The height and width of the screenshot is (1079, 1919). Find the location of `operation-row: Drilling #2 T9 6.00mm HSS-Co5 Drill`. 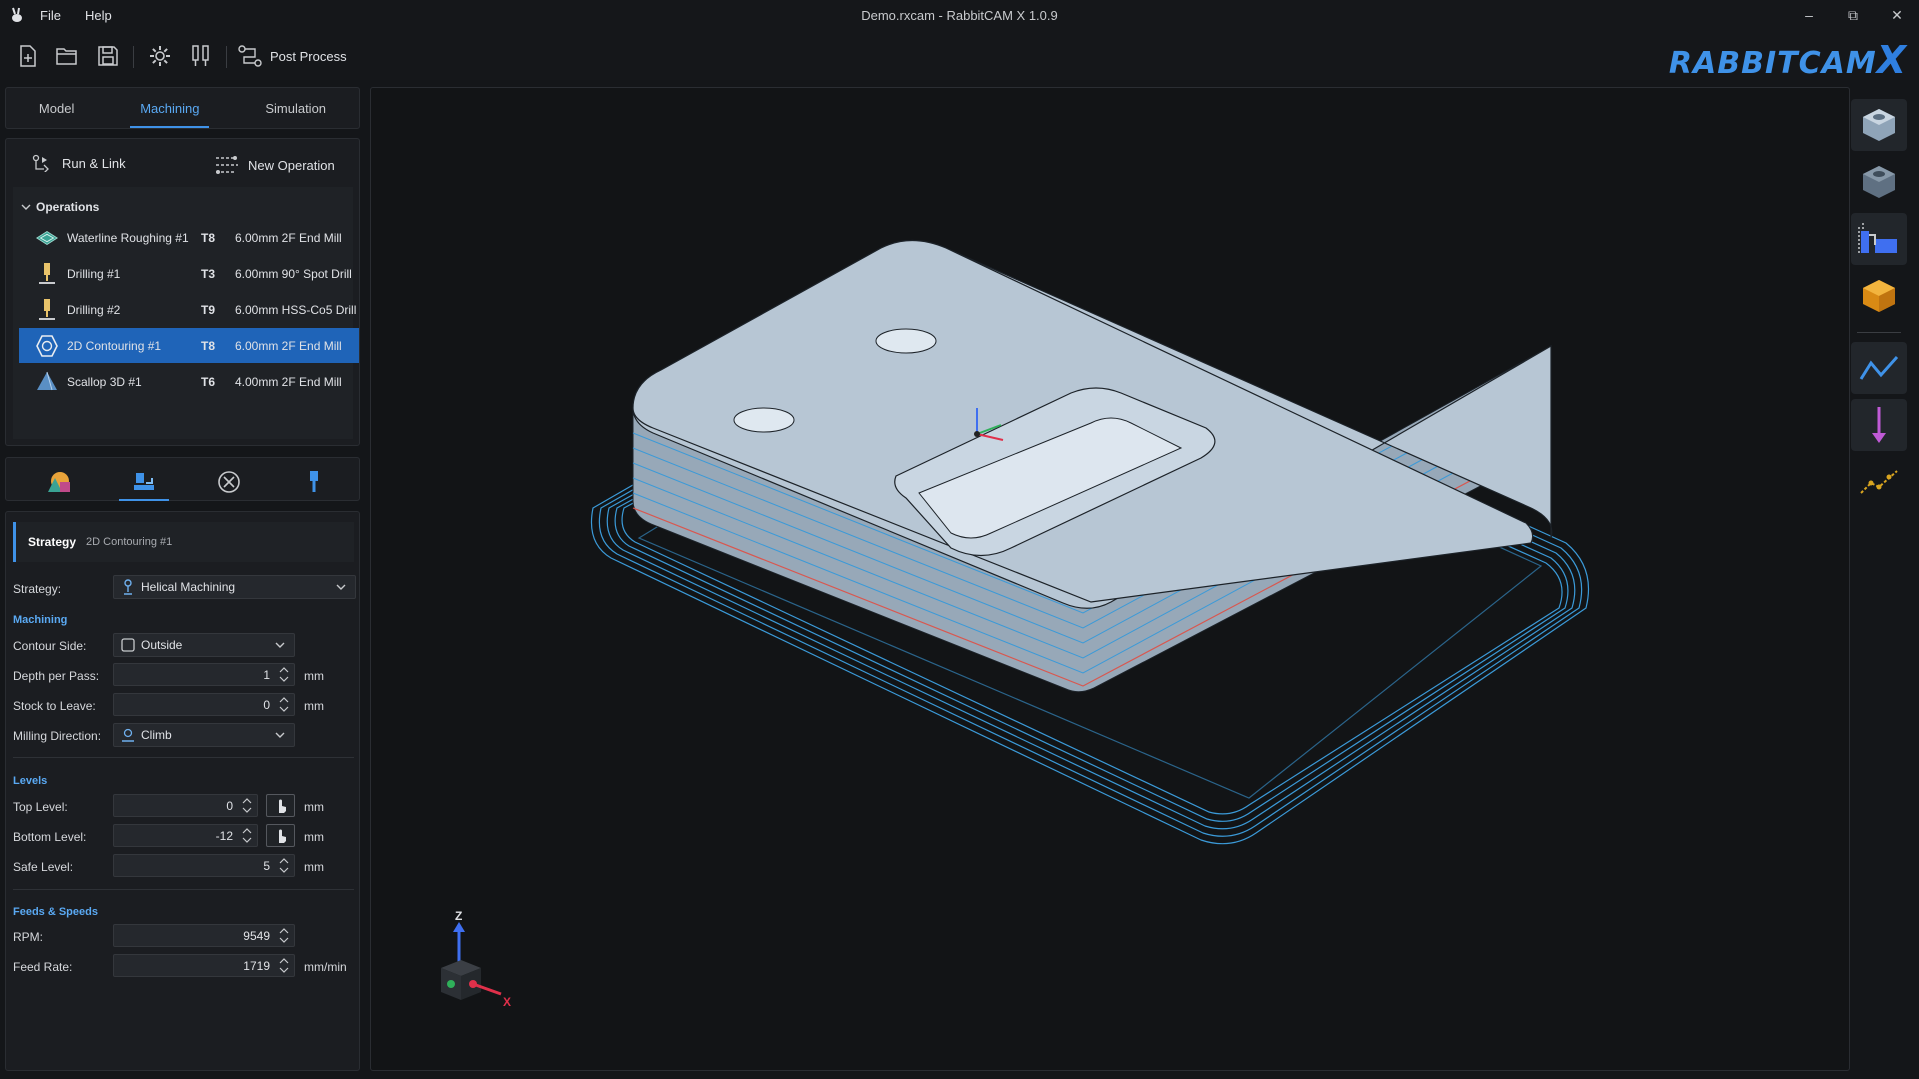

operation-row: Drilling #2 T9 6.00mm HSS-Co5 Drill is located at coordinates (189, 309).